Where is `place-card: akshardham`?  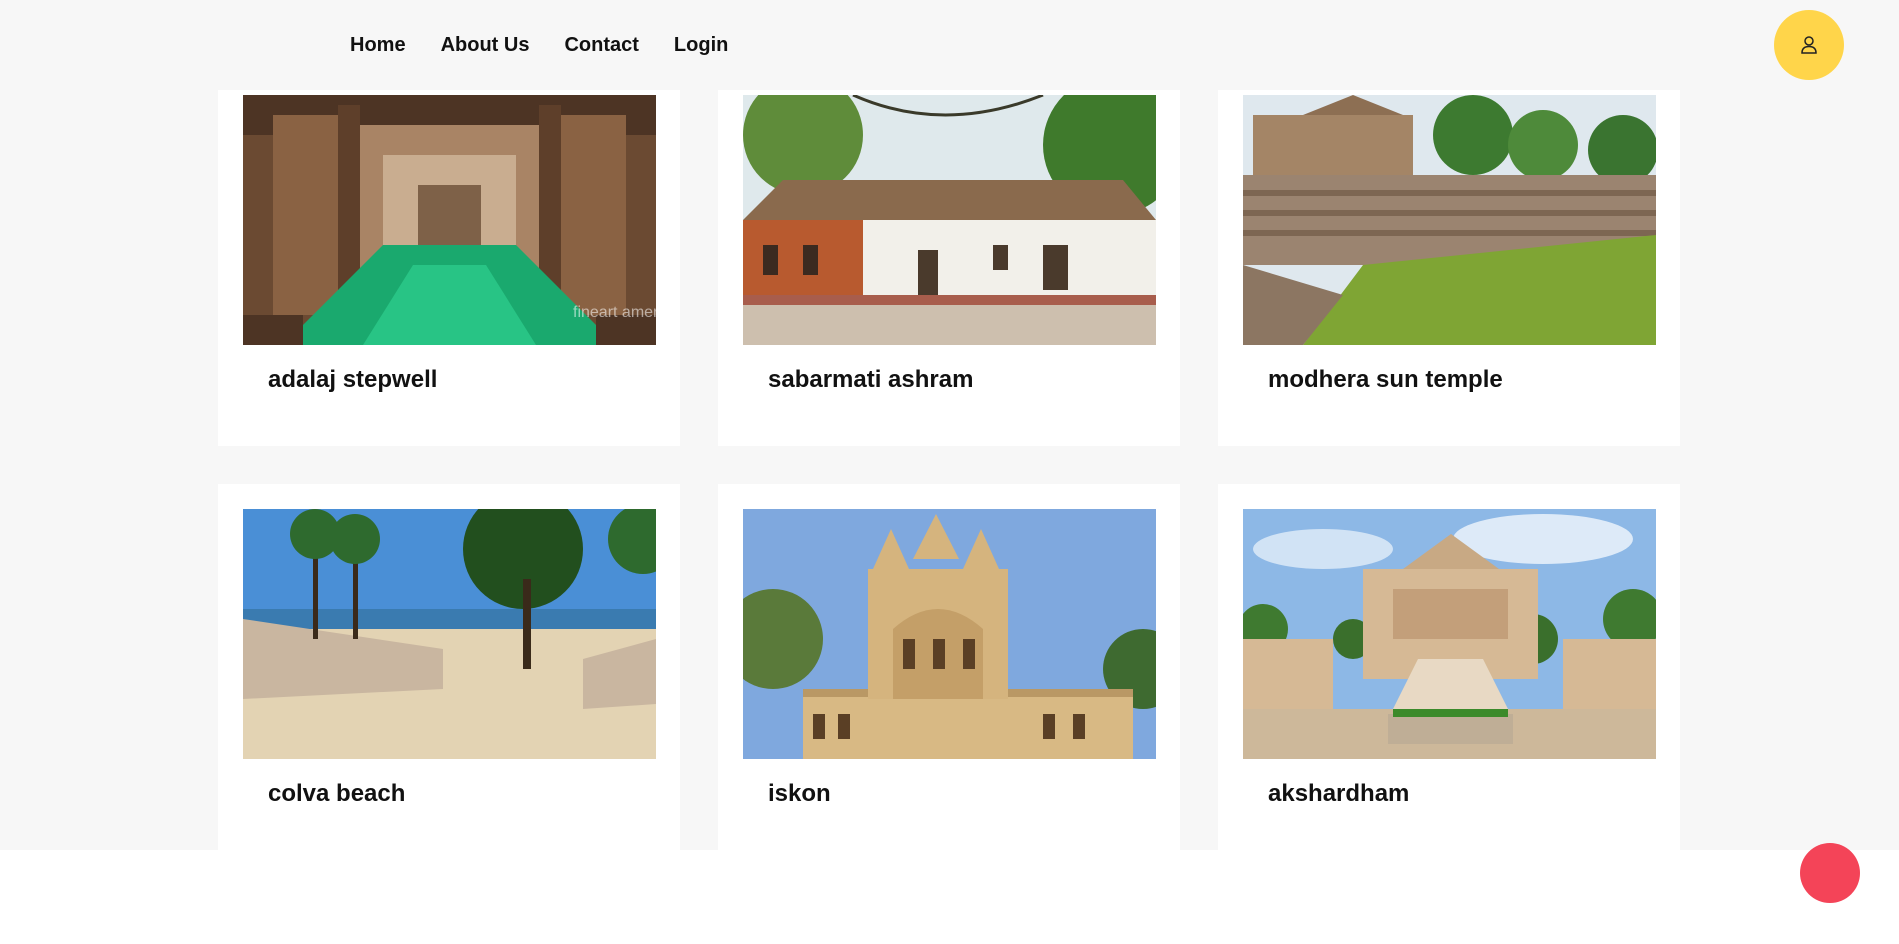 place-card: akshardham is located at coordinates (1449, 667).